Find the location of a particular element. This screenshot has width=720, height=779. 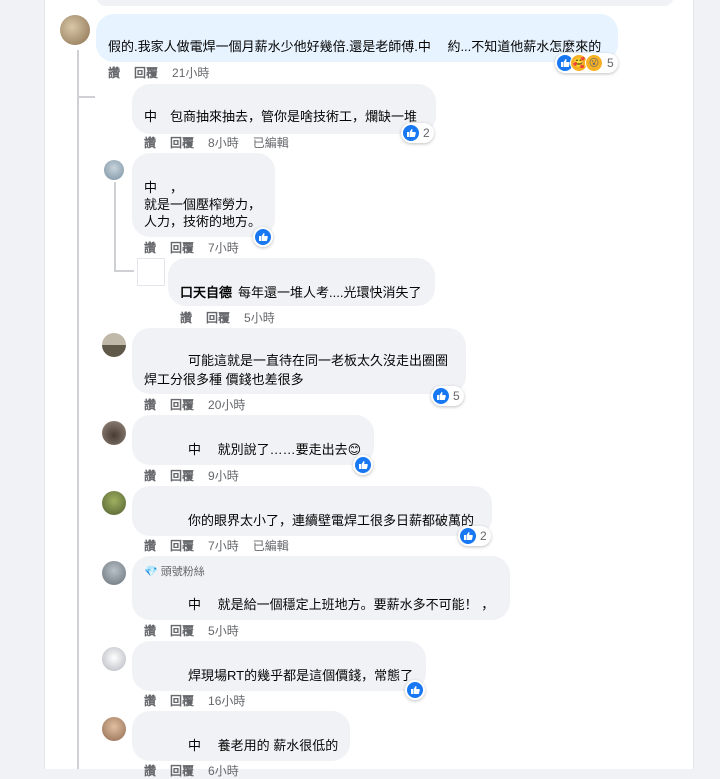

comment-bubble: 可能這就是一直待在同一老板太久沒走出圈圈 焊工分很多種 價錢也差很多 is located at coordinates (299, 361).